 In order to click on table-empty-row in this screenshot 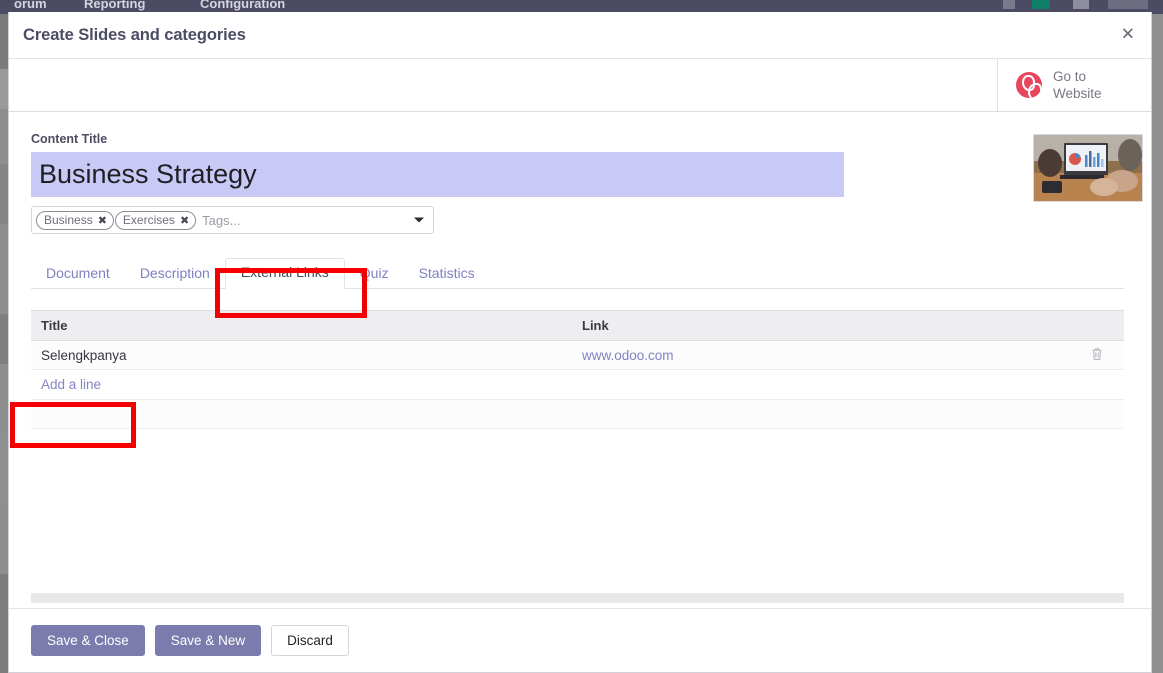, I will do `click(577, 414)`.